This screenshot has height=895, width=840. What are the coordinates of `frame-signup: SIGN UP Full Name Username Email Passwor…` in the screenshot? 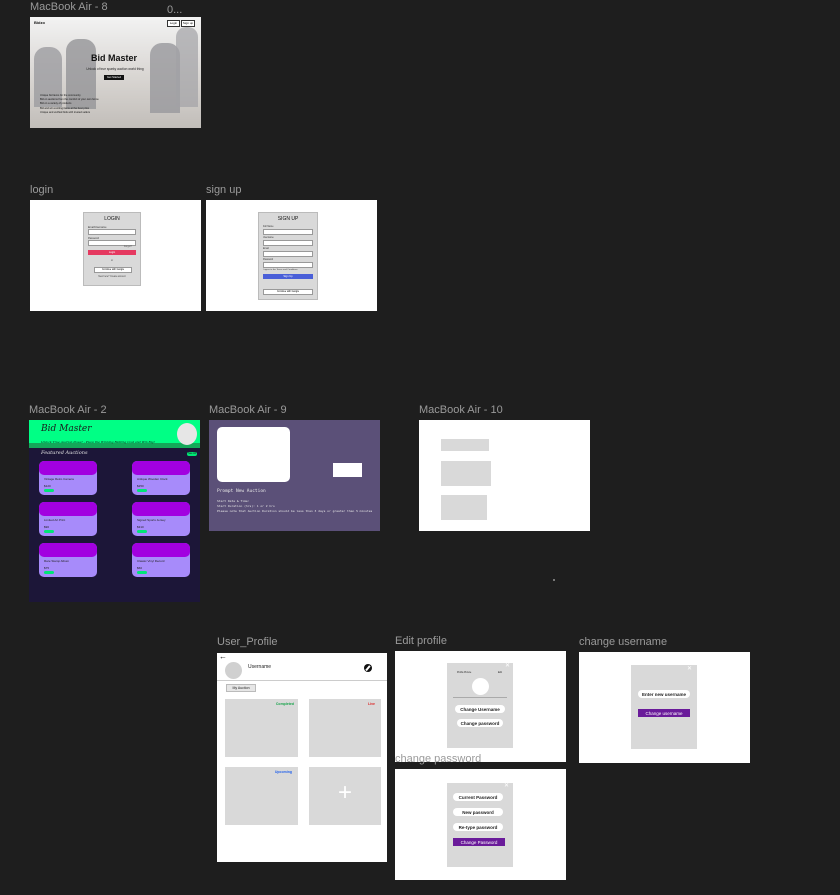 It's located at (291, 255).